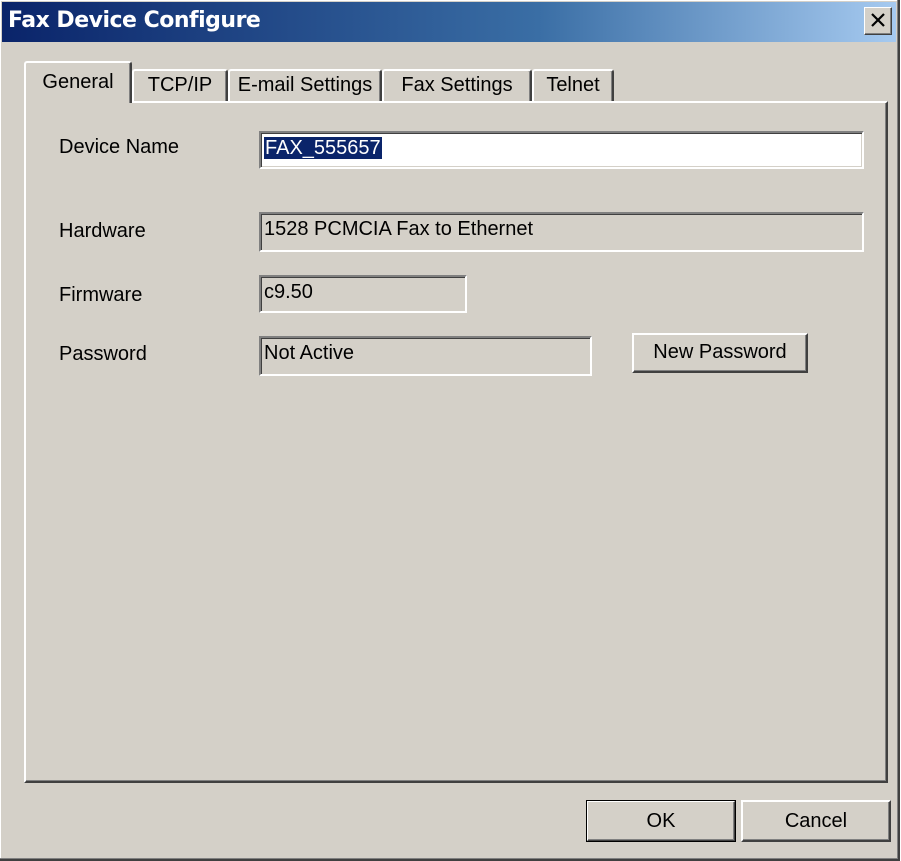 The height and width of the screenshot is (861, 901). I want to click on tab-general: General, so click(78, 82).